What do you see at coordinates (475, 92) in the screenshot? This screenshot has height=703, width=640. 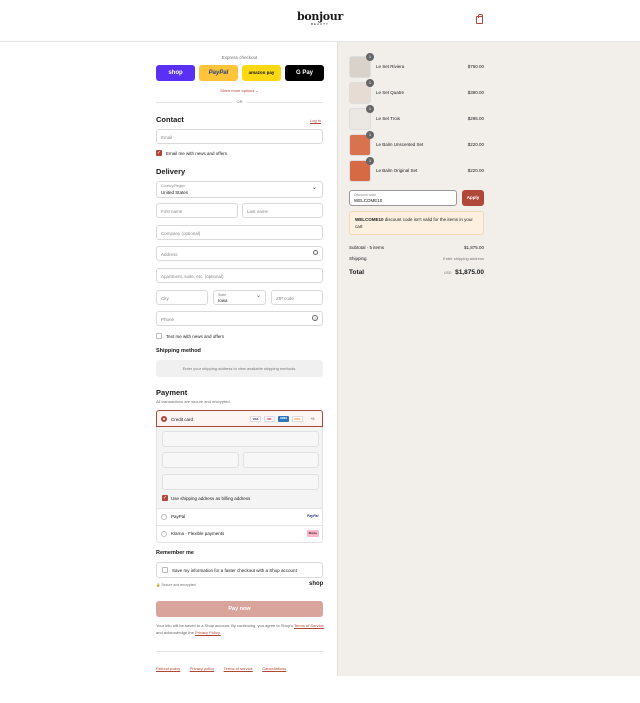 I see `item-price: $390.00` at bounding box center [475, 92].